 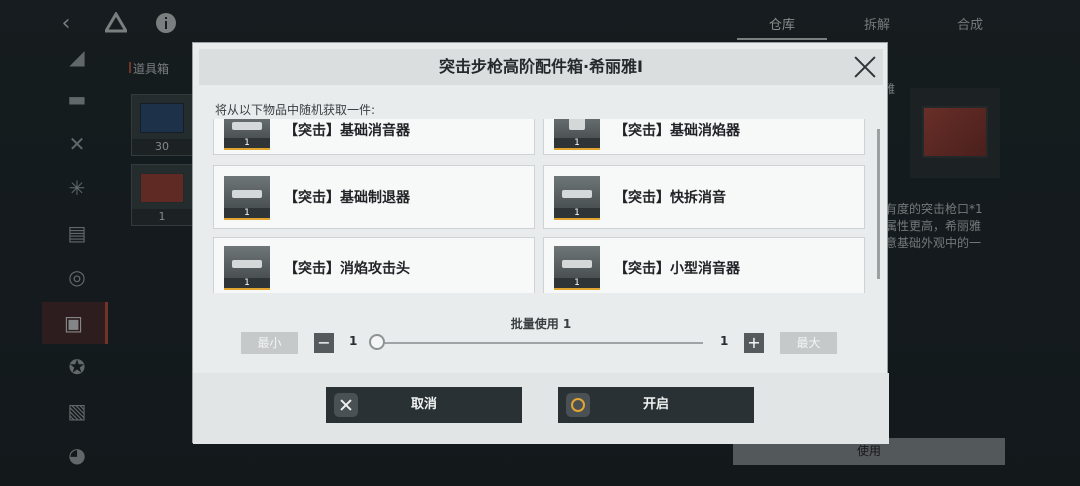 I want to click on slider-max-value: 1, so click(x=724, y=341).